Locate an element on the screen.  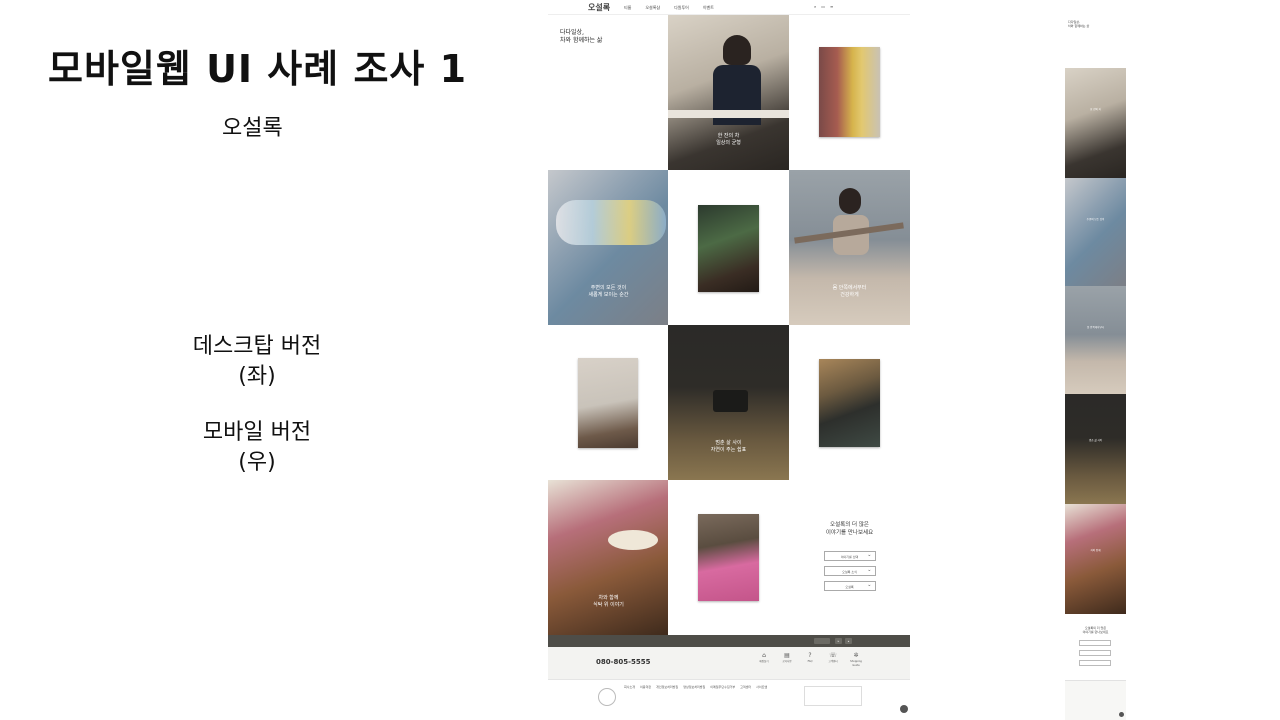
slide-subtitle: 오설록 is located at coordinates (252, 128).